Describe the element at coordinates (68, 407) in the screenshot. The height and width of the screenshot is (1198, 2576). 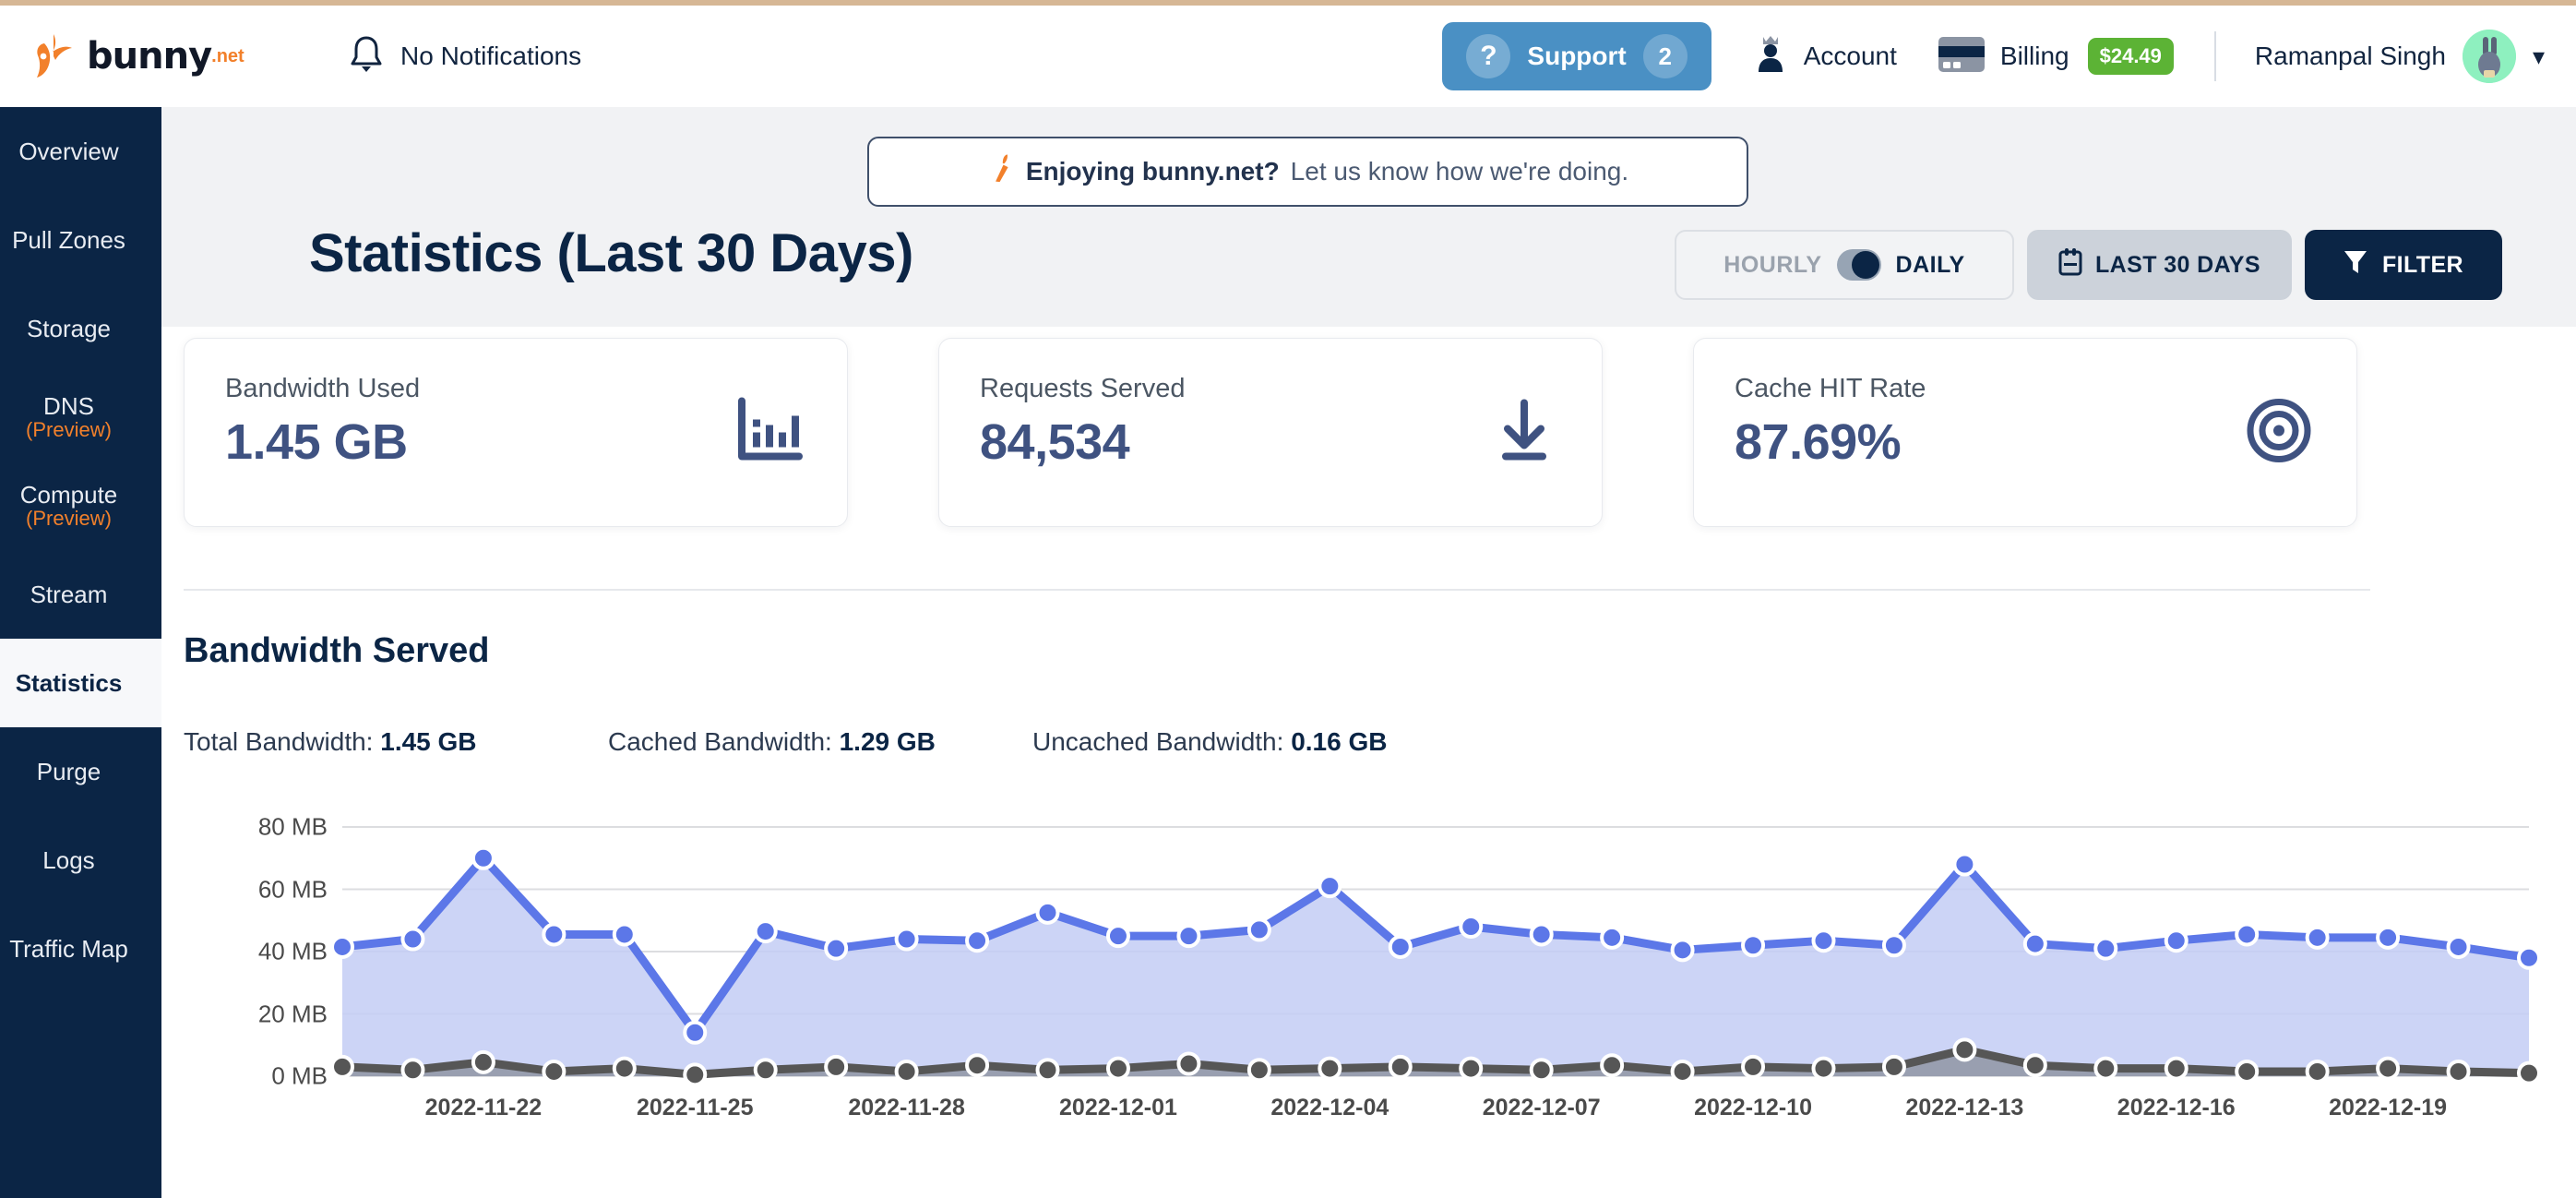
I see `sidebar-item-label: DNS` at that location.